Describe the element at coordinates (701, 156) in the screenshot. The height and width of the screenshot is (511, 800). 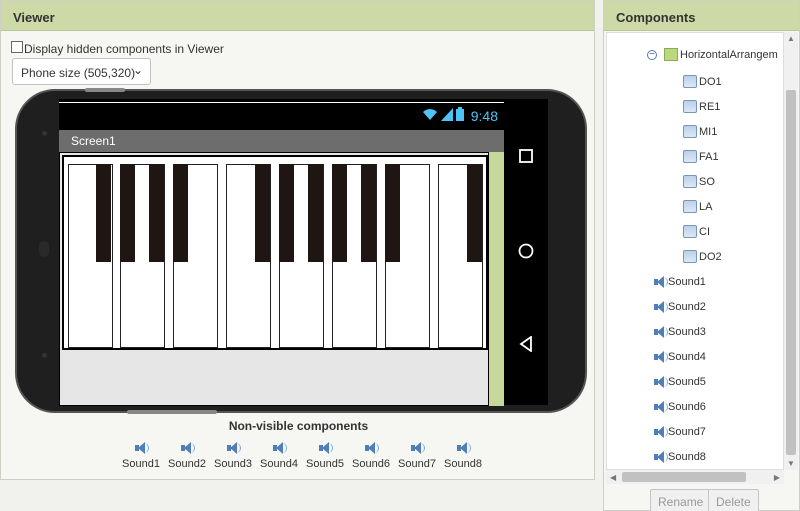
I see `tree-item-key: FA1` at that location.